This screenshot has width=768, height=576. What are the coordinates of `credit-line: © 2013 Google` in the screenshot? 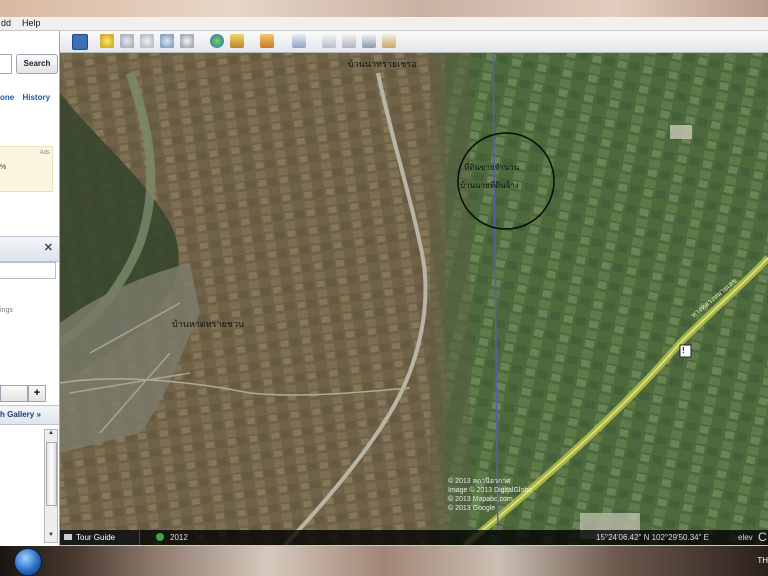 It's located at (472, 508).